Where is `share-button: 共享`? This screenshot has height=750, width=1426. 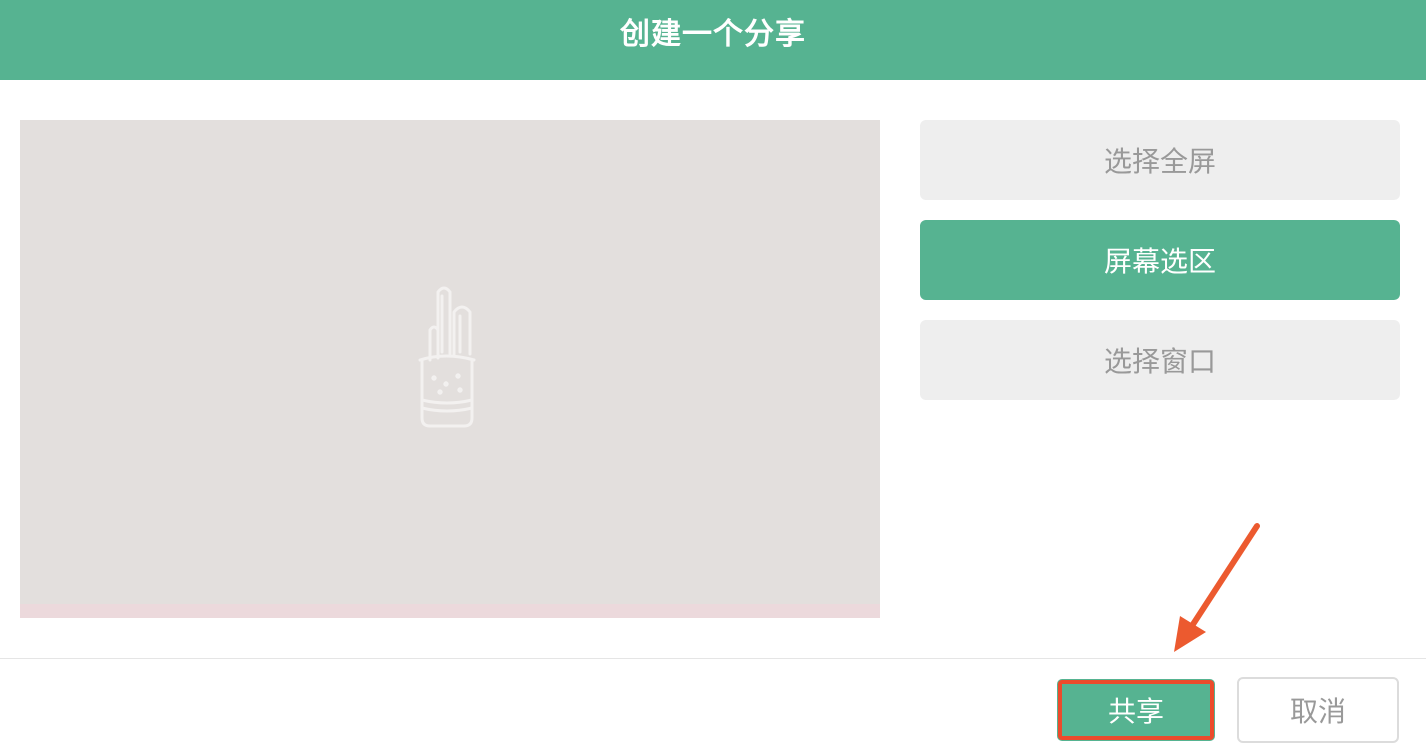
share-button: 共享 is located at coordinates (1136, 710).